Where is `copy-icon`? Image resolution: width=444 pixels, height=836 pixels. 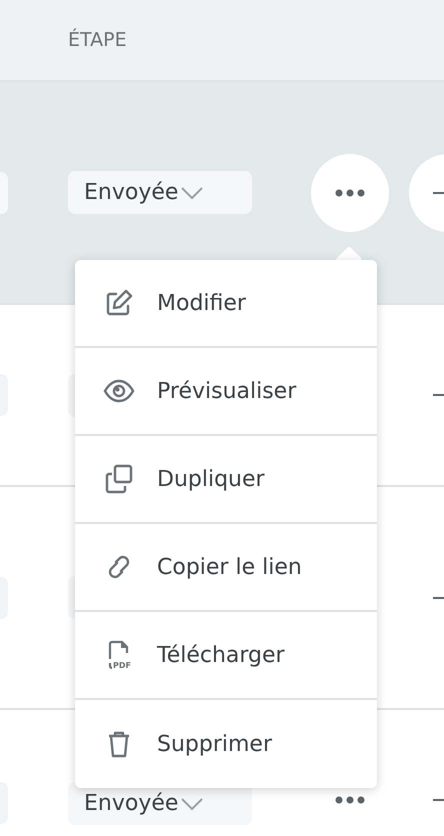
copy-icon is located at coordinates (119, 479).